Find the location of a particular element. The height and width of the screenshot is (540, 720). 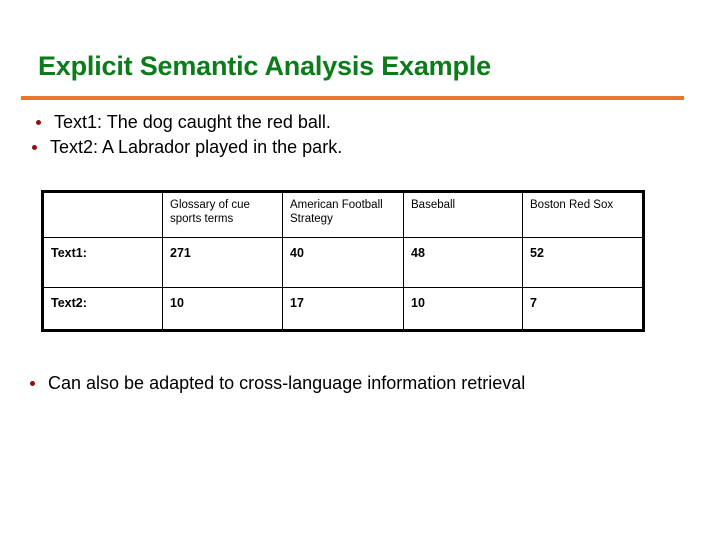

bullet-text: Text1: The dog caught the red ball. is located at coordinates (192, 122).